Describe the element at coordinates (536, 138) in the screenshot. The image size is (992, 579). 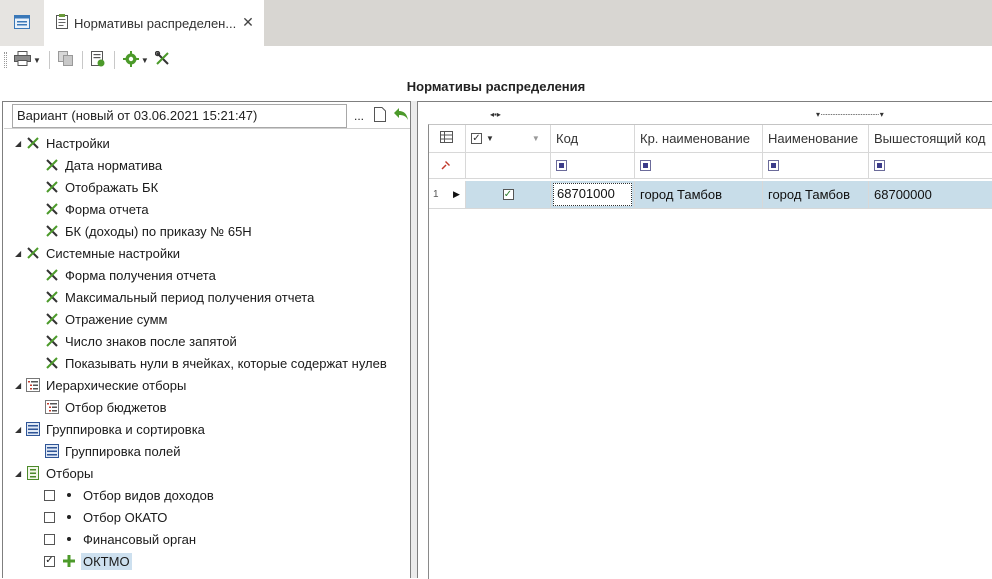
I see `sort-menu-icon: ▼` at that location.